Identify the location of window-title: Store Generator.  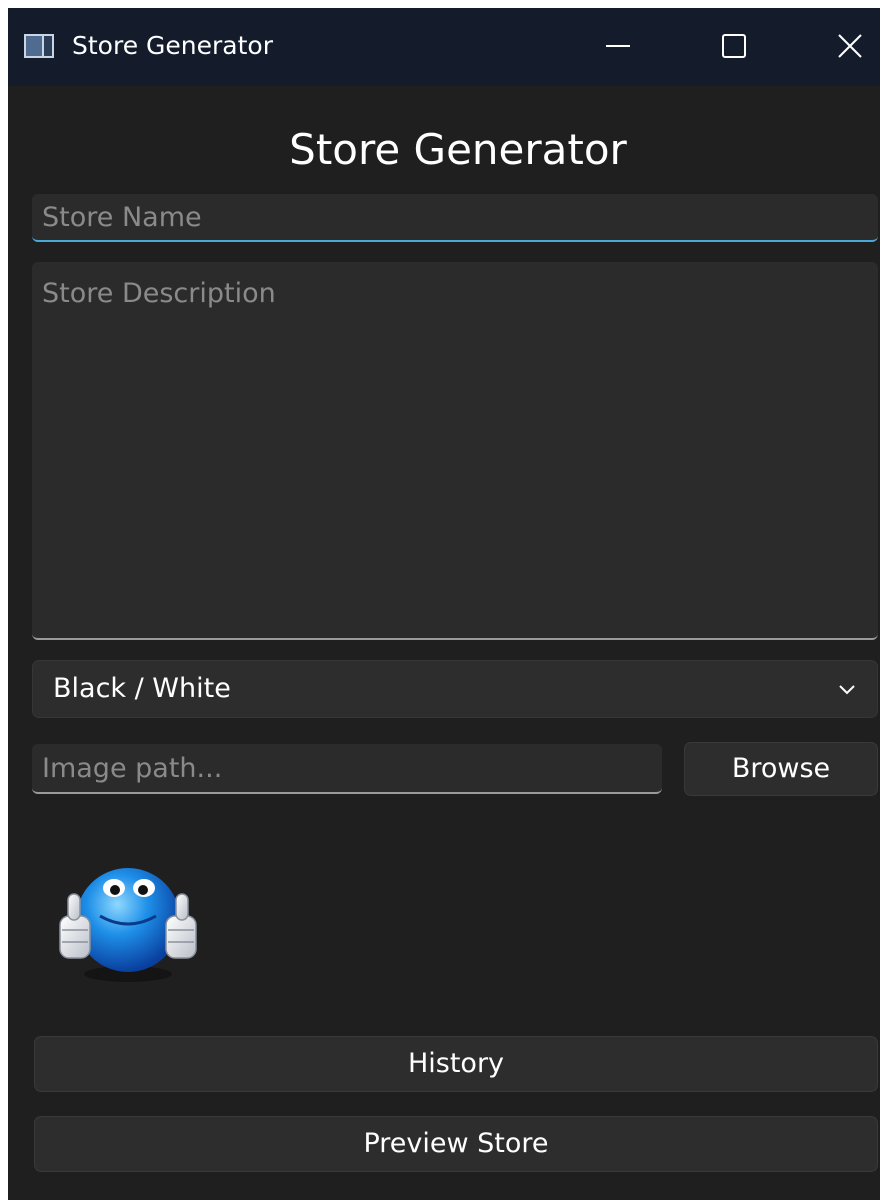
(172, 45).